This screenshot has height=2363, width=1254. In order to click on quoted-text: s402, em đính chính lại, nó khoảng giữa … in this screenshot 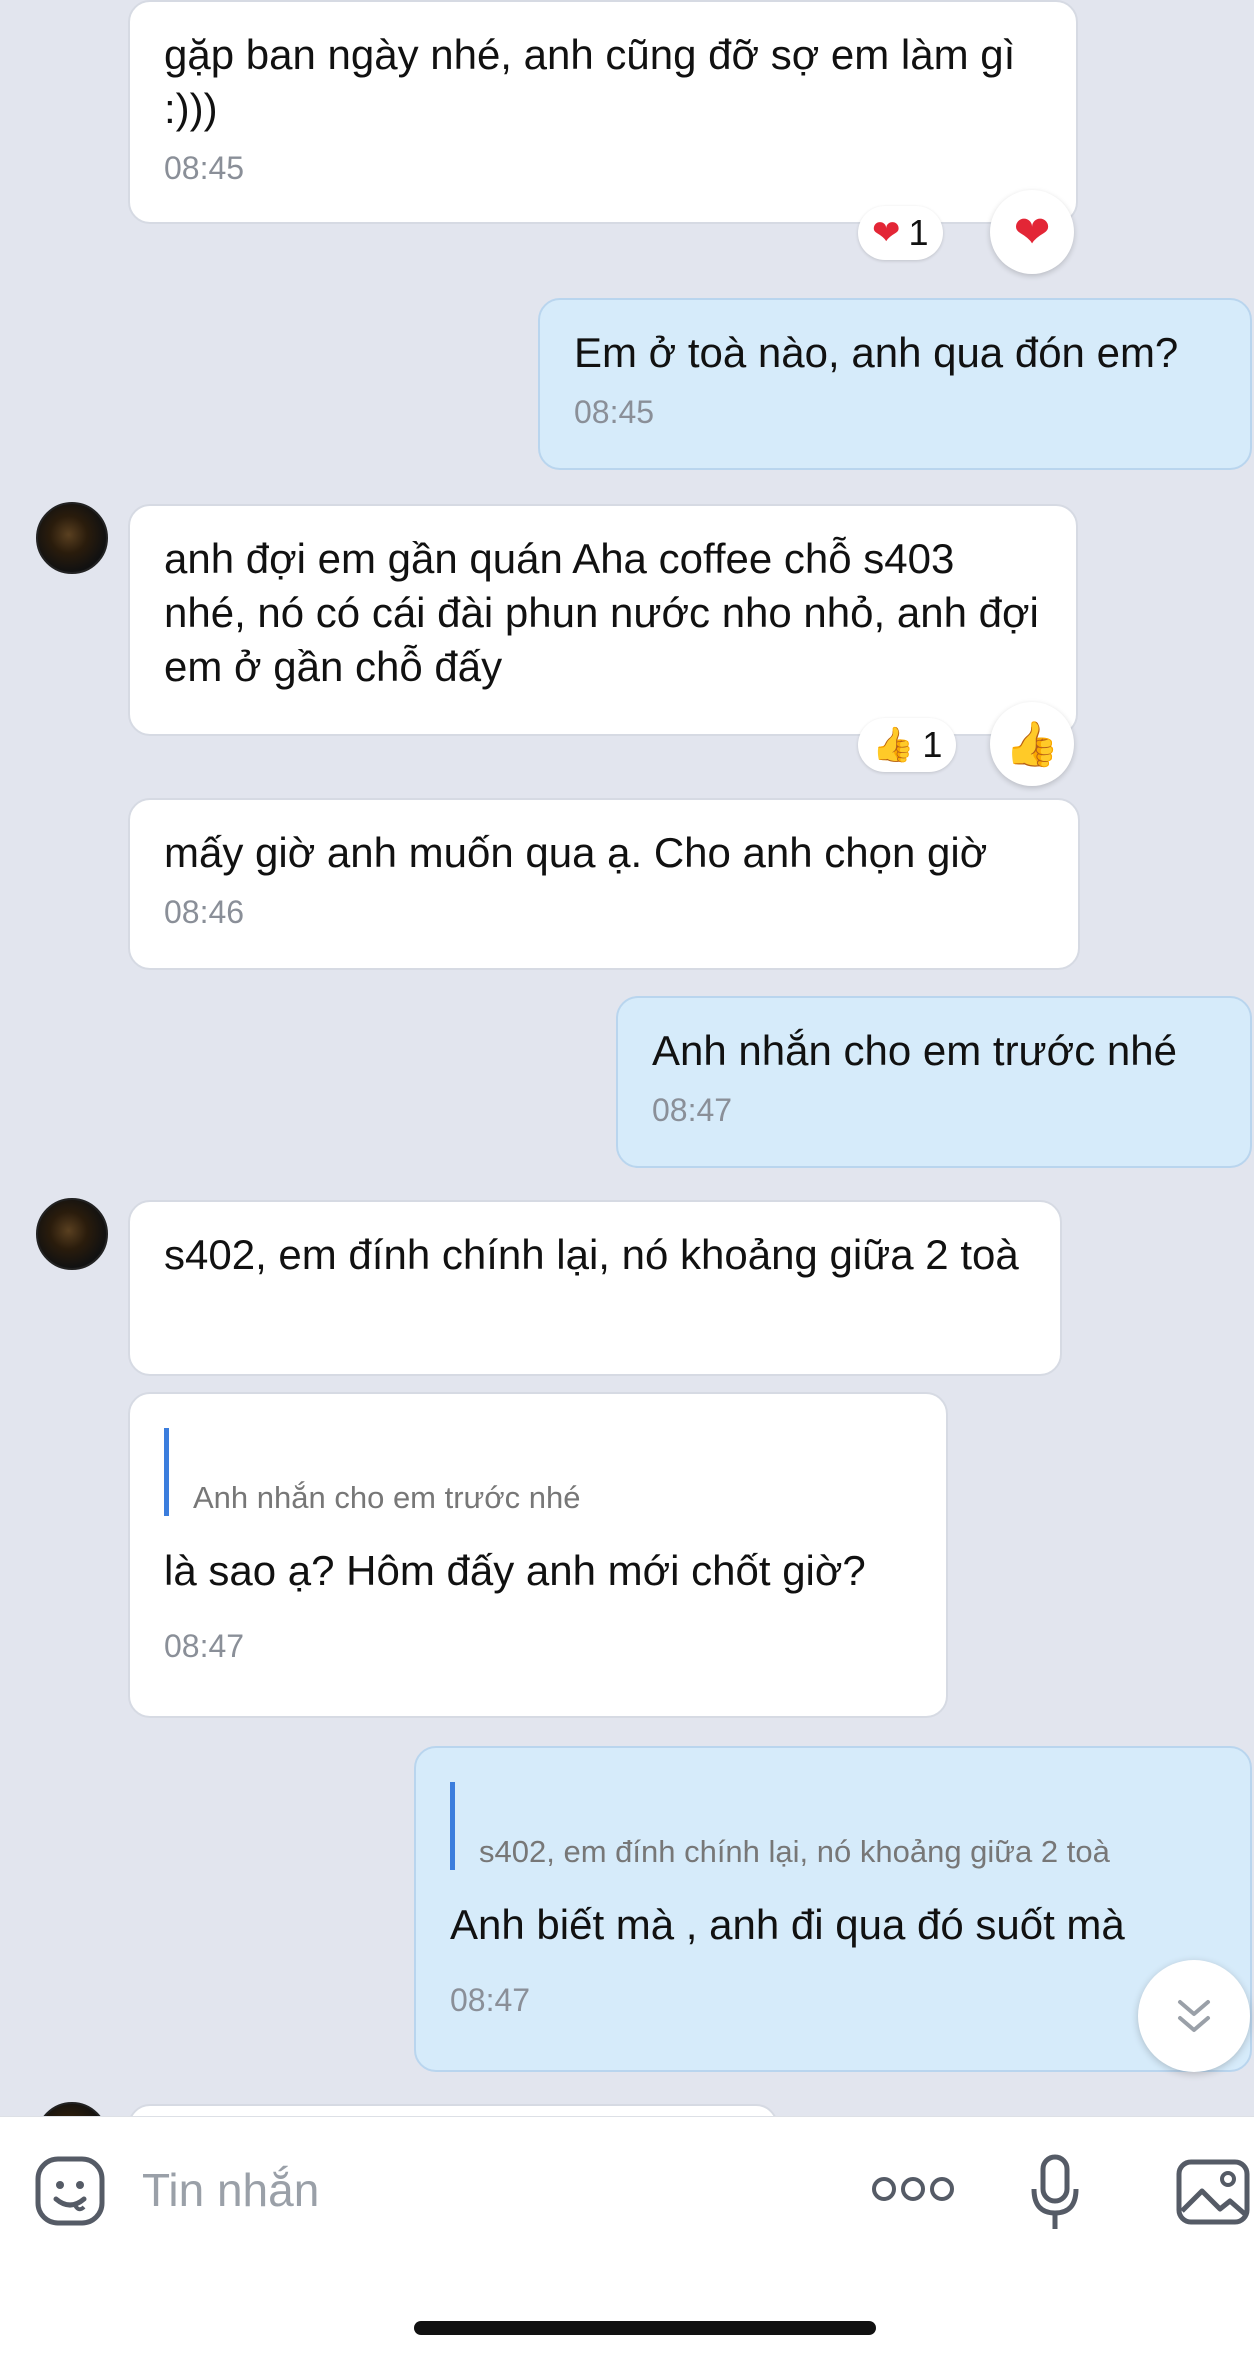, I will do `click(794, 1851)`.